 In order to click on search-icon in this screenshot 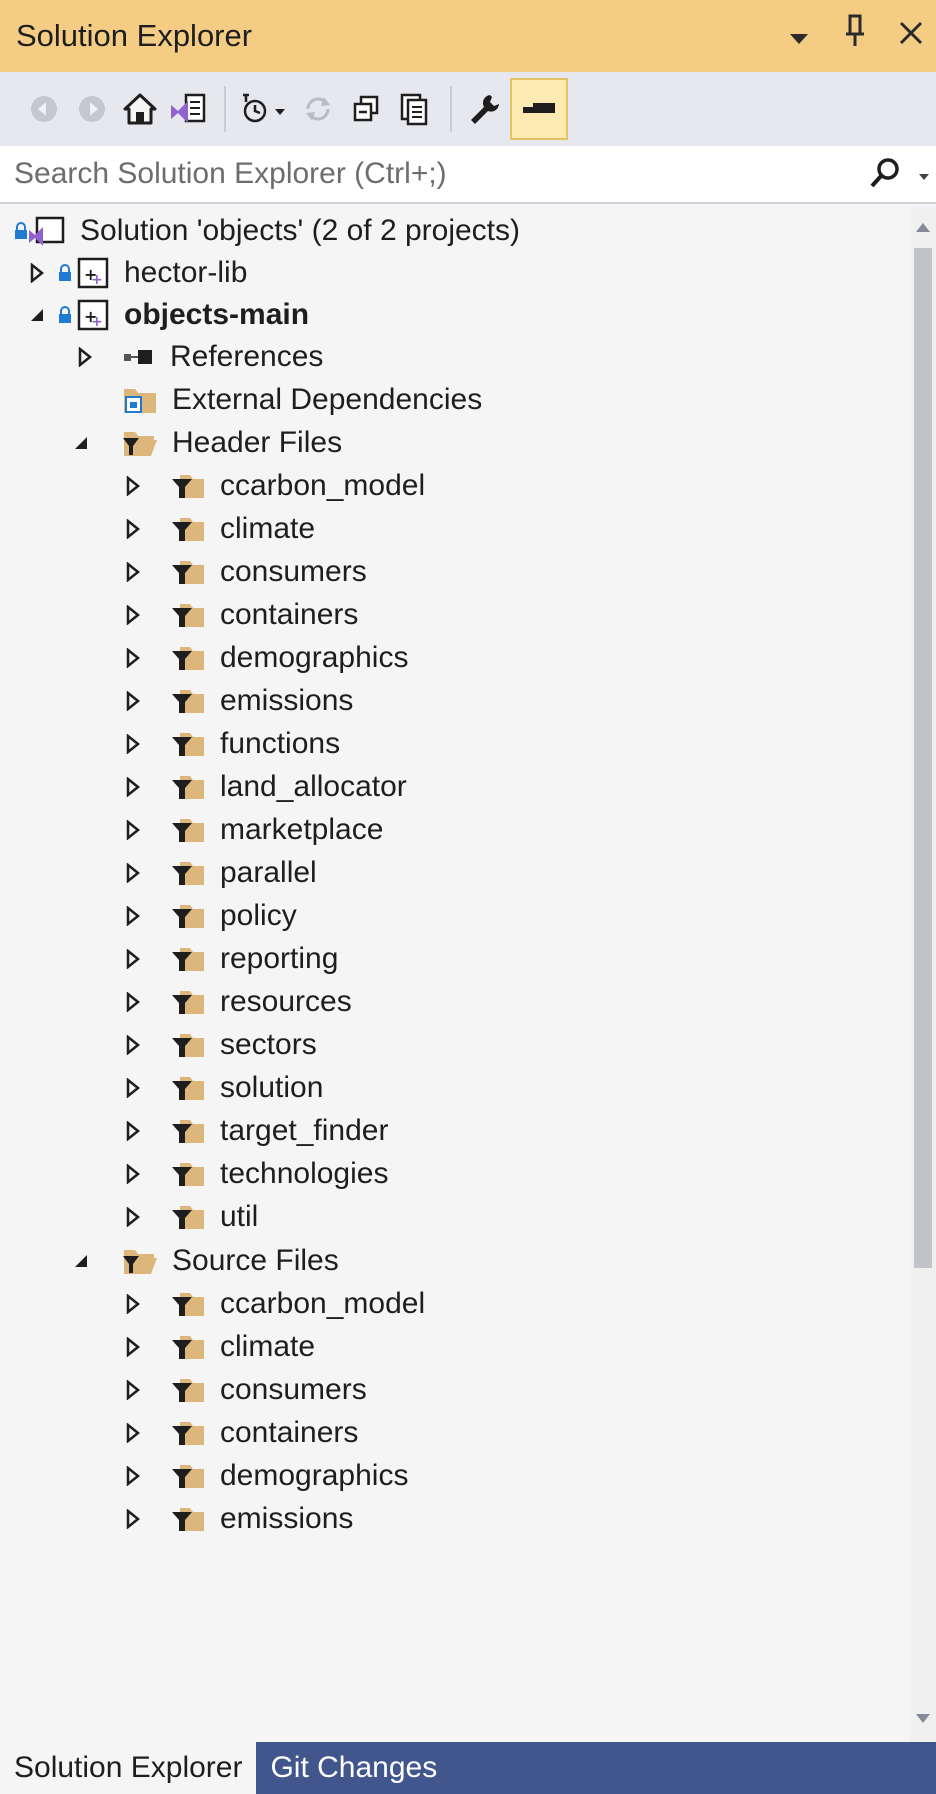, I will do `click(885, 175)`.